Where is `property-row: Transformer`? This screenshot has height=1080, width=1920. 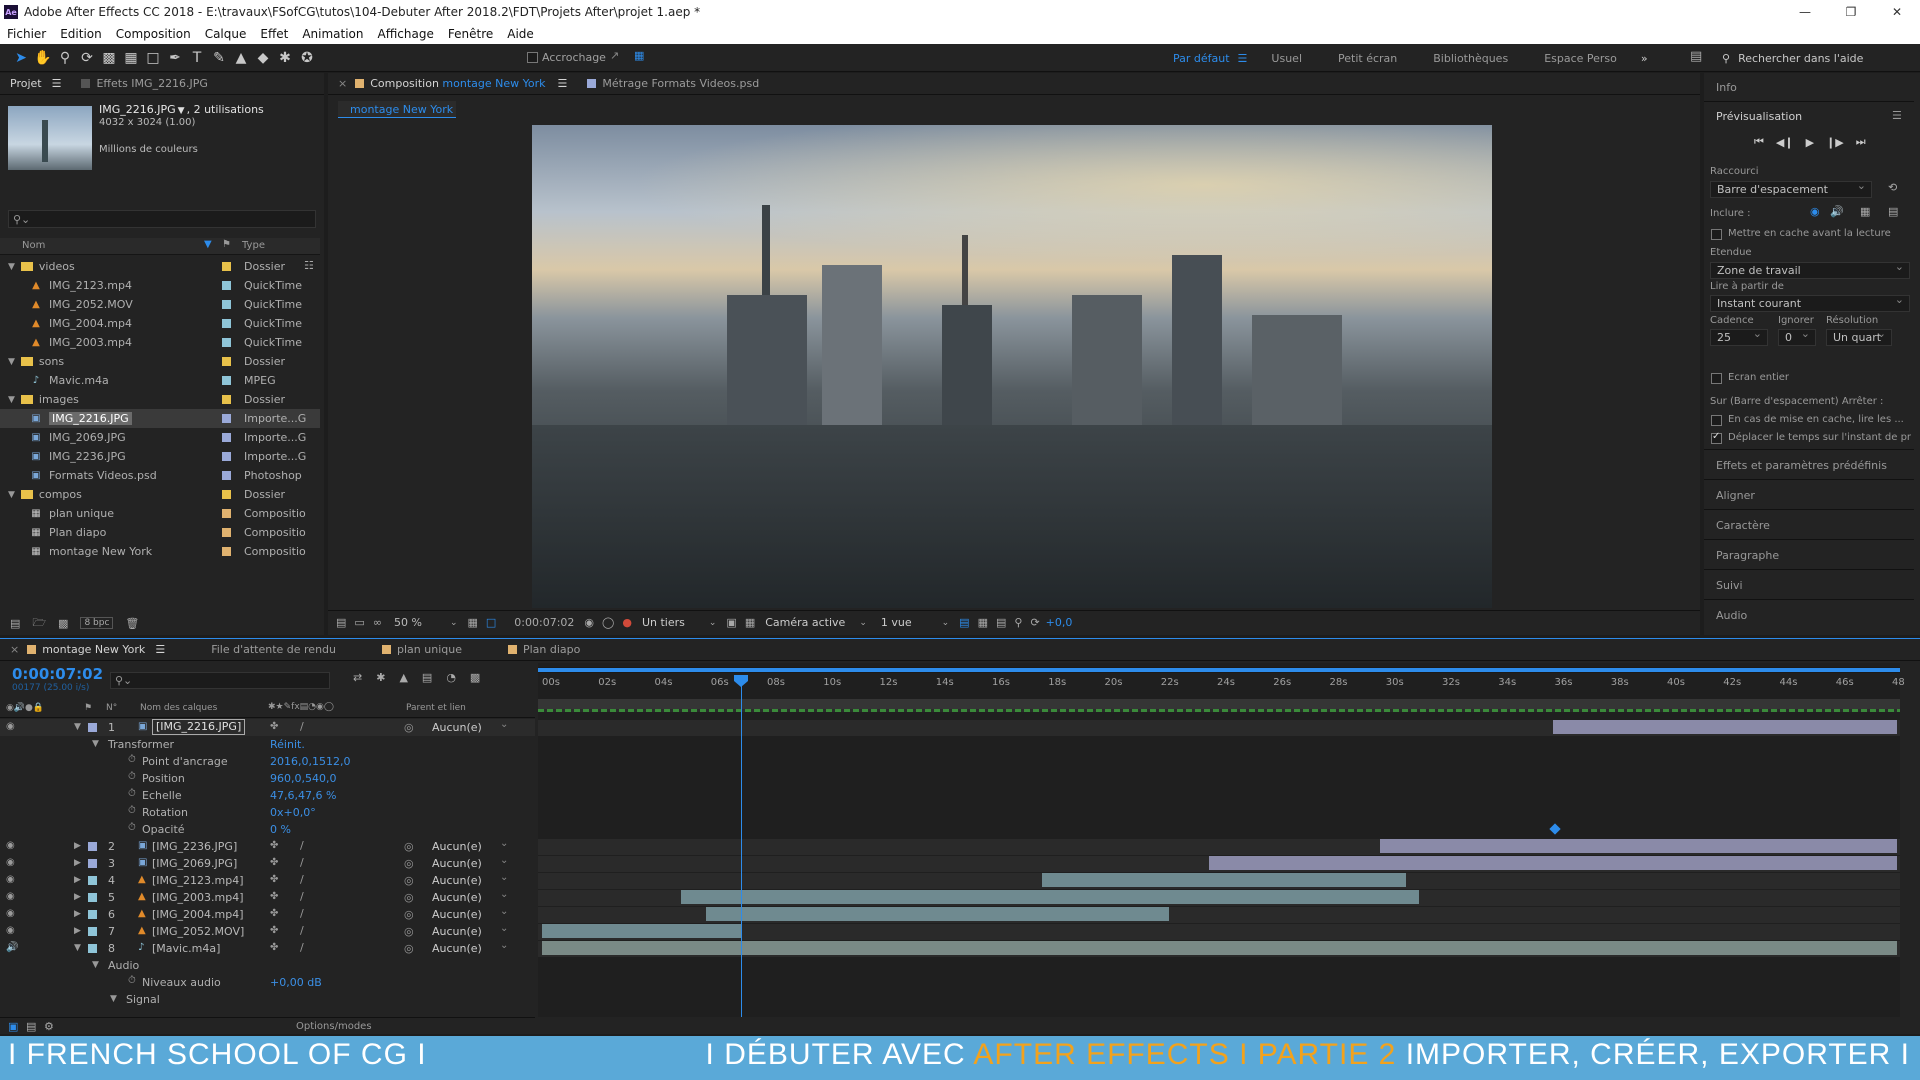
property-row: Transformer is located at coordinates (267, 744).